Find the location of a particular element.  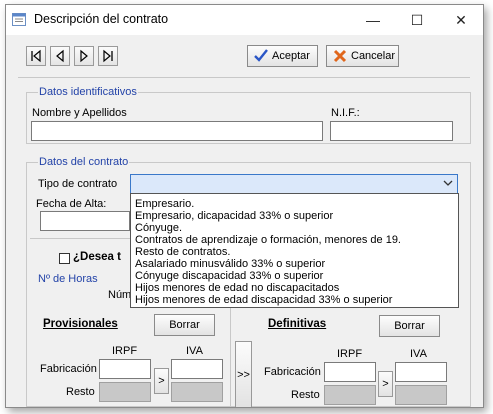

nombre-label: Nombre y Apellidos is located at coordinates (79, 113).